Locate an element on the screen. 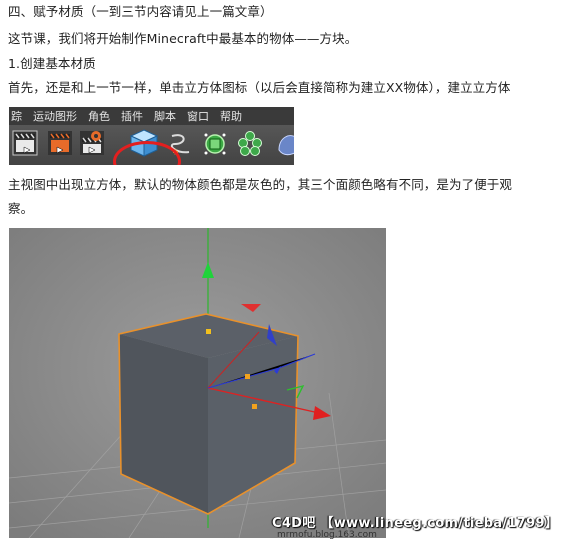 This screenshot has width=573, height=540. menu-bar: 踪 运动图形 角色 插件 脚本 窗口 帮助 is located at coordinates (151, 116).